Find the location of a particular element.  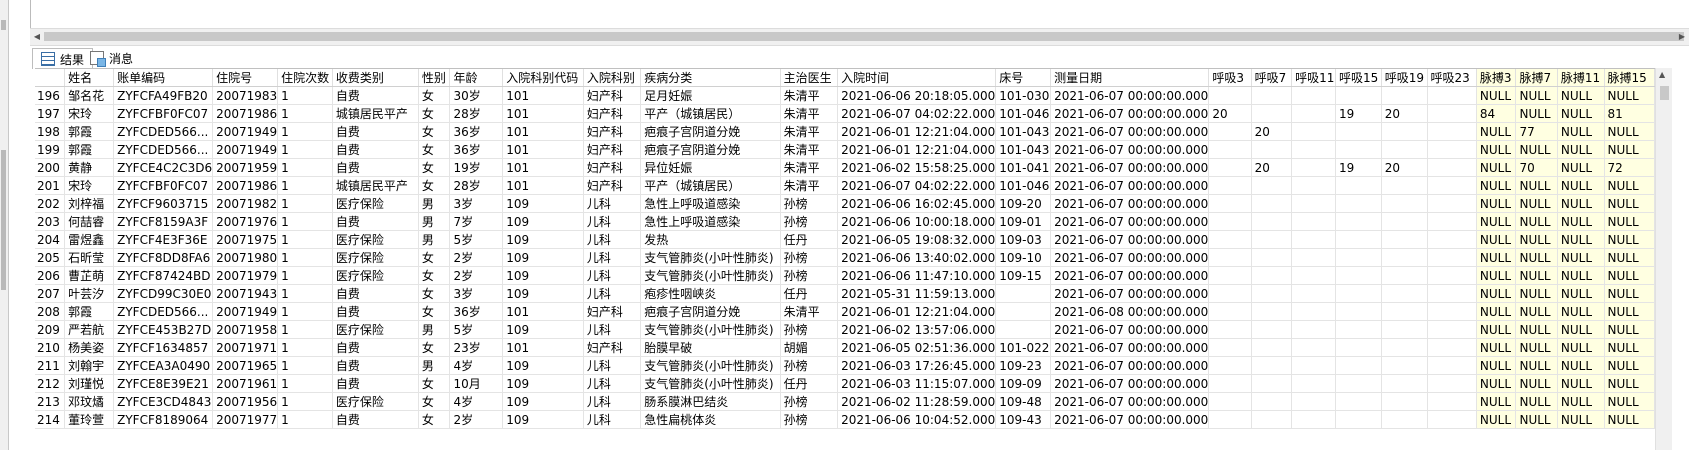

table-cell: 异位妊娠 is located at coordinates (710, 167).